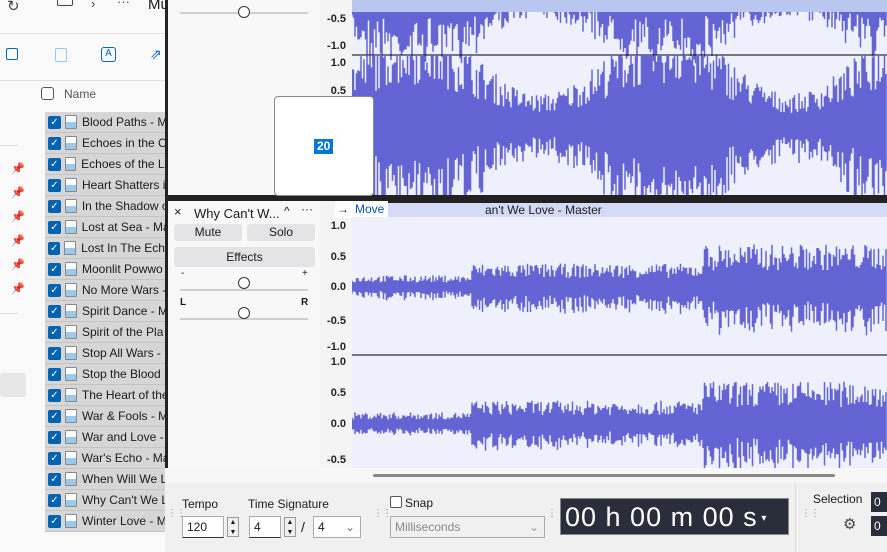 The height and width of the screenshot is (552, 887). I want to click on file-row: ✓ Lost In The Echo, so click(106, 248).